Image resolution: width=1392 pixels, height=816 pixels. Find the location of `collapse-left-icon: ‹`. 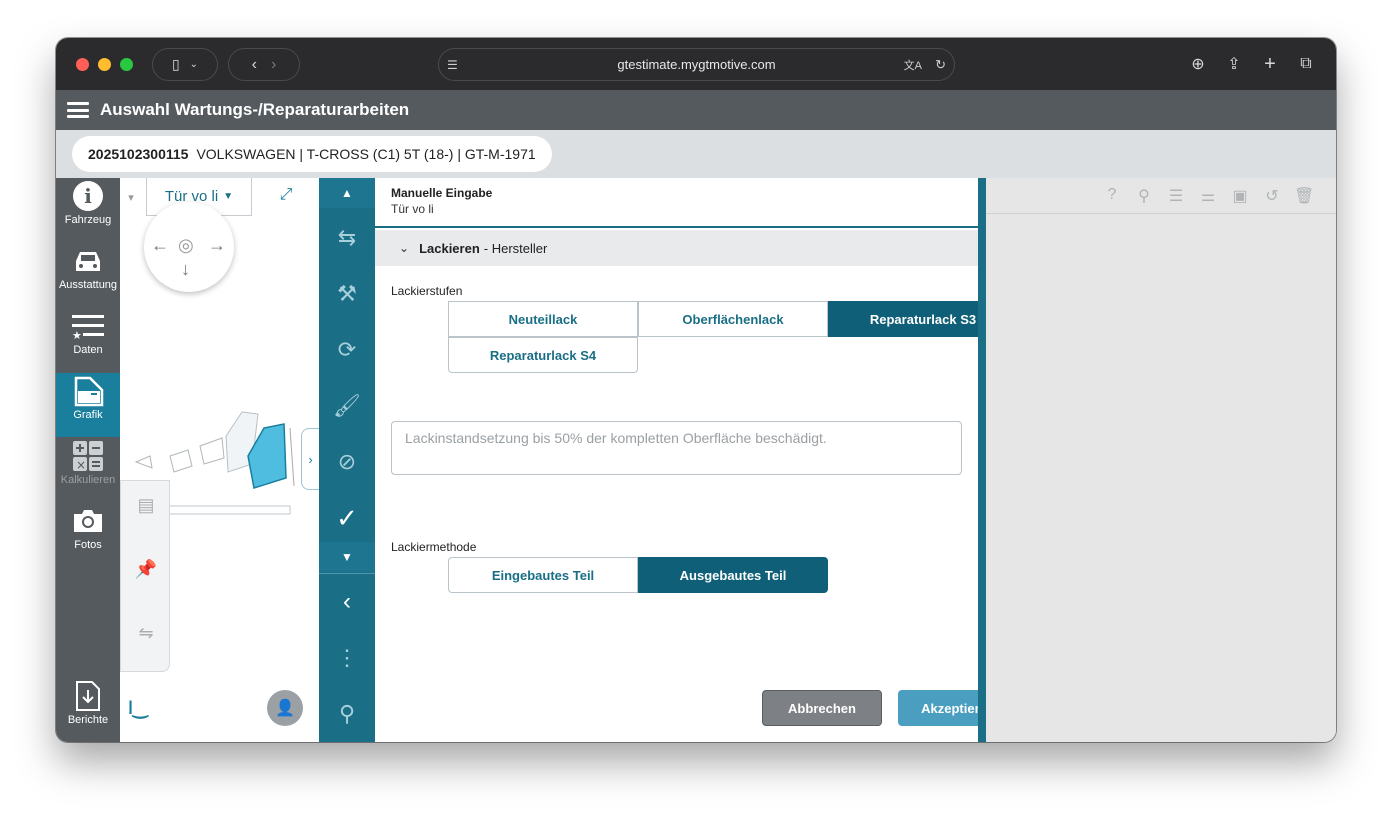

collapse-left-icon: ‹ is located at coordinates (347, 602).